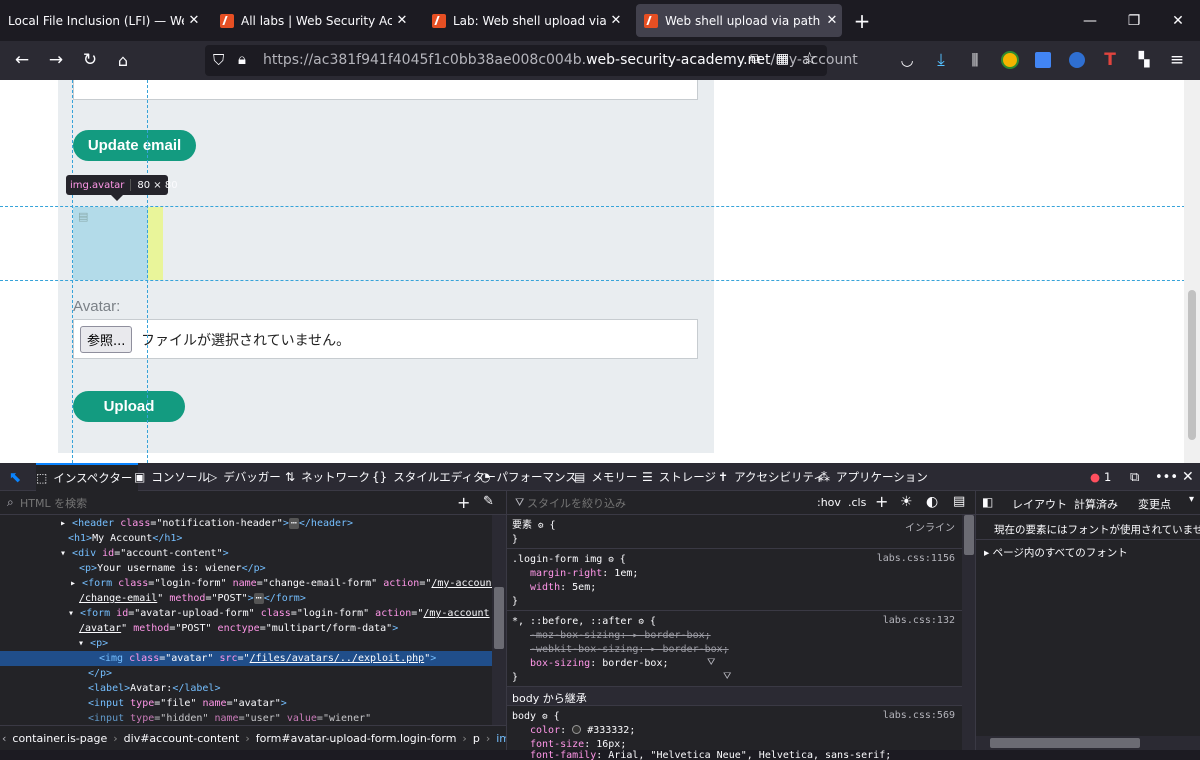 The height and width of the screenshot is (760, 1200). I want to click on library-icon: ⫼, so click(975, 60).